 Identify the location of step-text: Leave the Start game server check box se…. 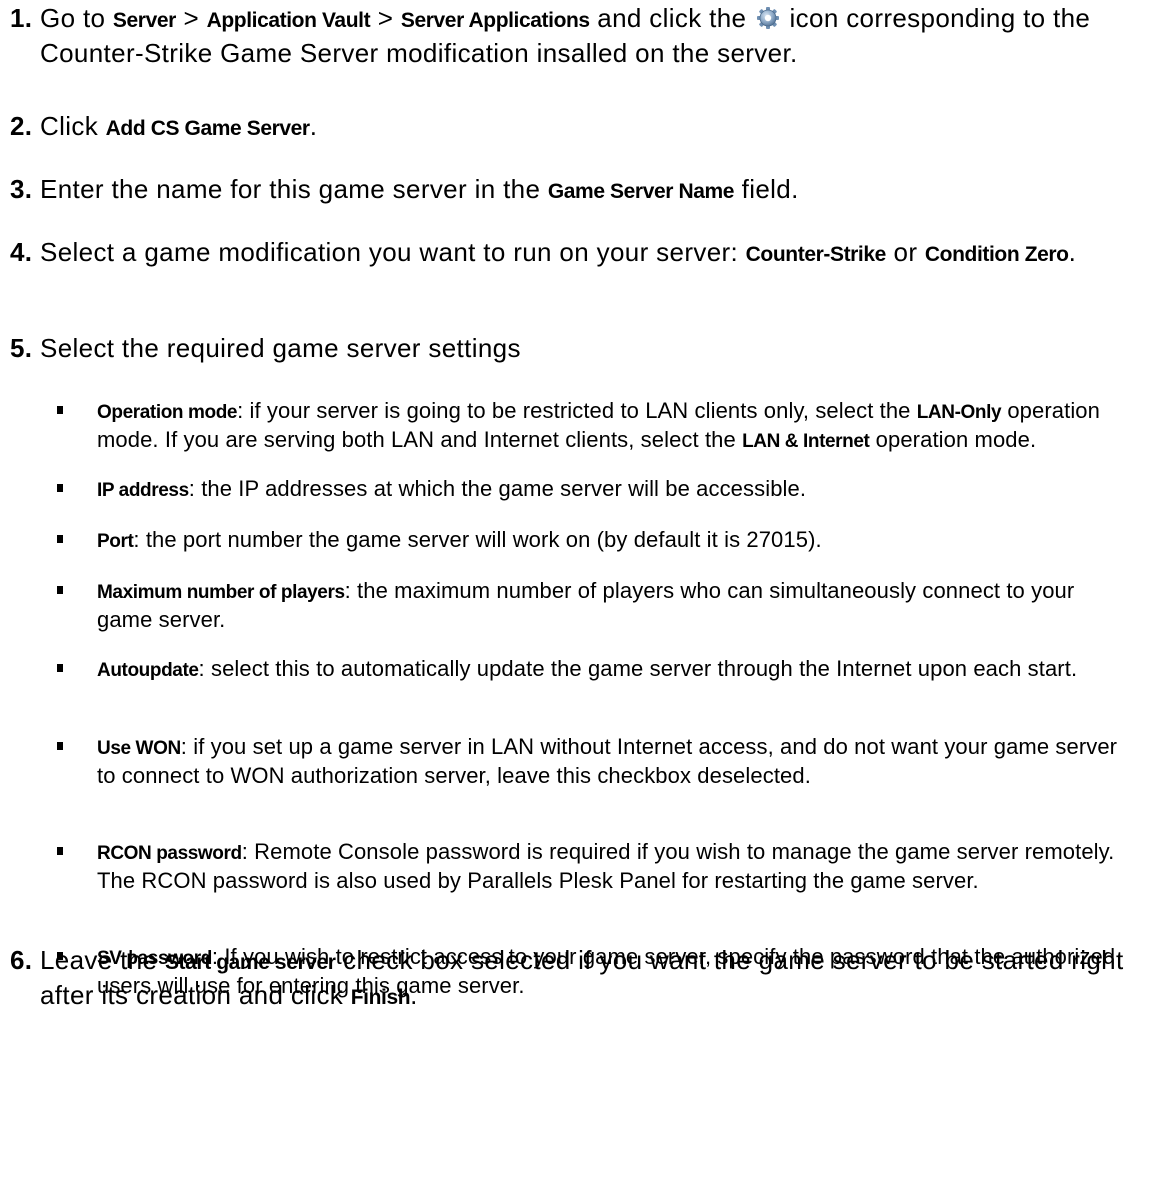
(594, 979).